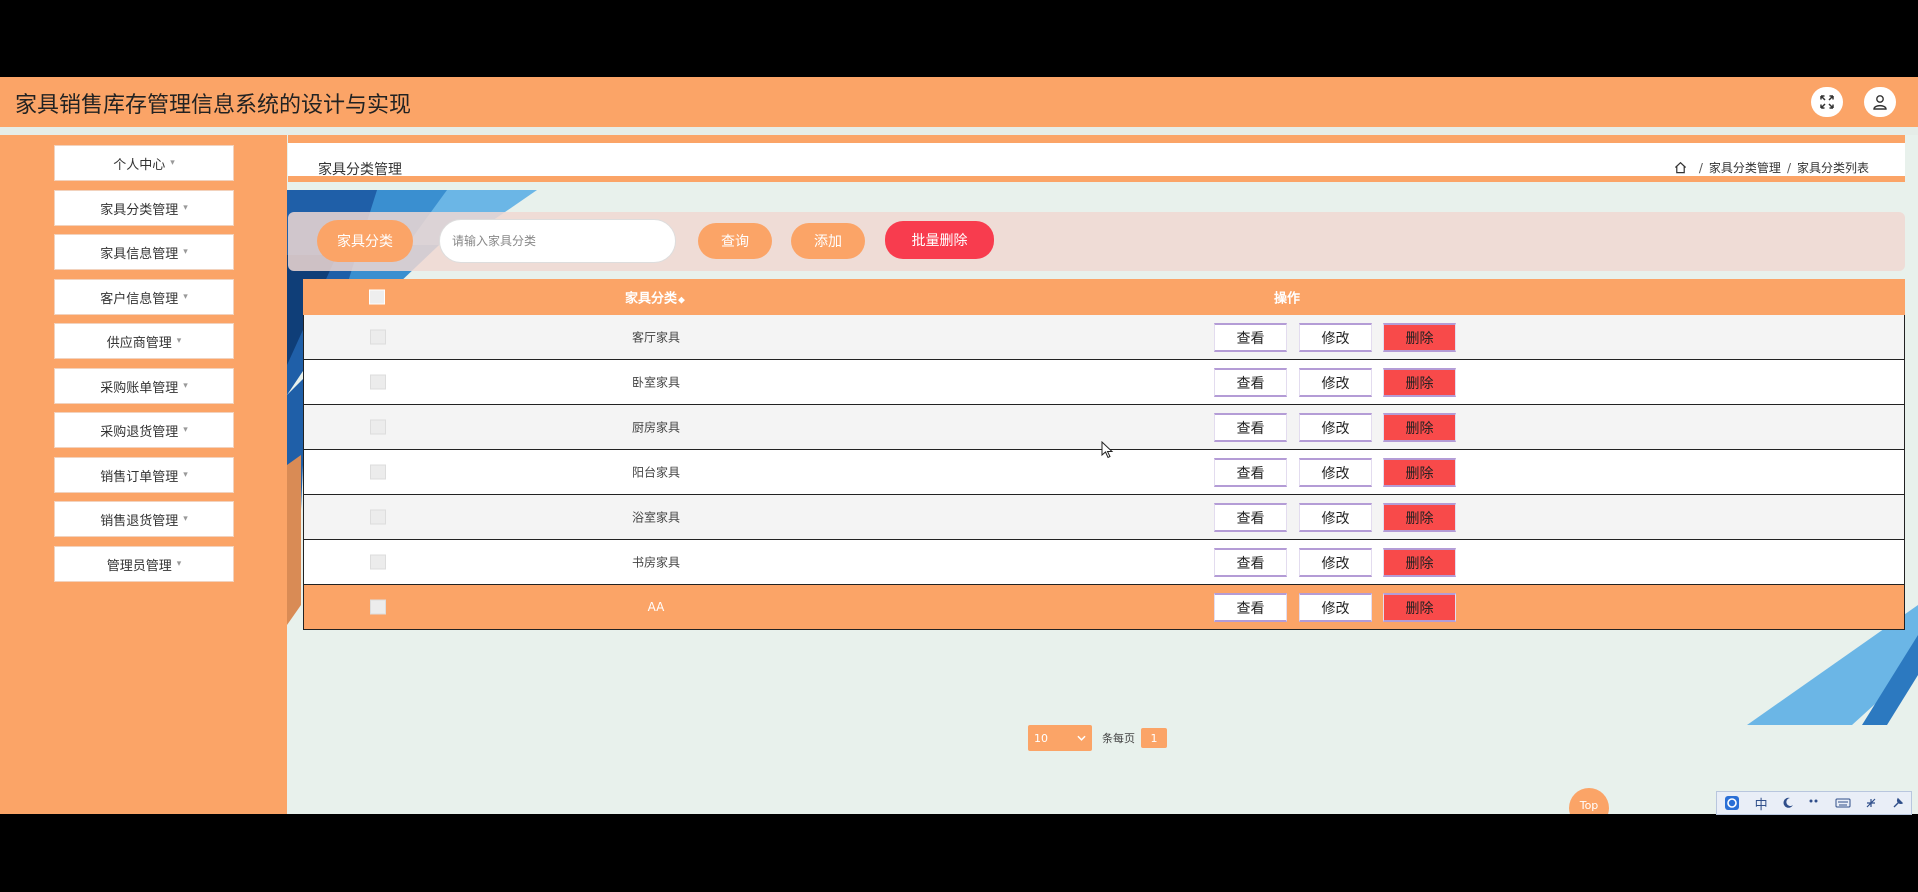 This screenshot has width=1918, height=892. I want to click on keyboard-icon, so click(1843, 803).